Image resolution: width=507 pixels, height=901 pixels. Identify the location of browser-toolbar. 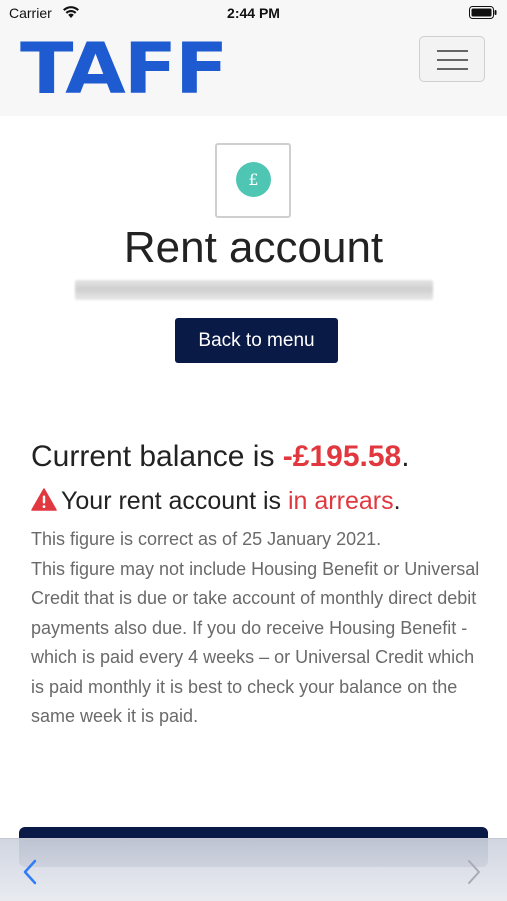
(253, 869).